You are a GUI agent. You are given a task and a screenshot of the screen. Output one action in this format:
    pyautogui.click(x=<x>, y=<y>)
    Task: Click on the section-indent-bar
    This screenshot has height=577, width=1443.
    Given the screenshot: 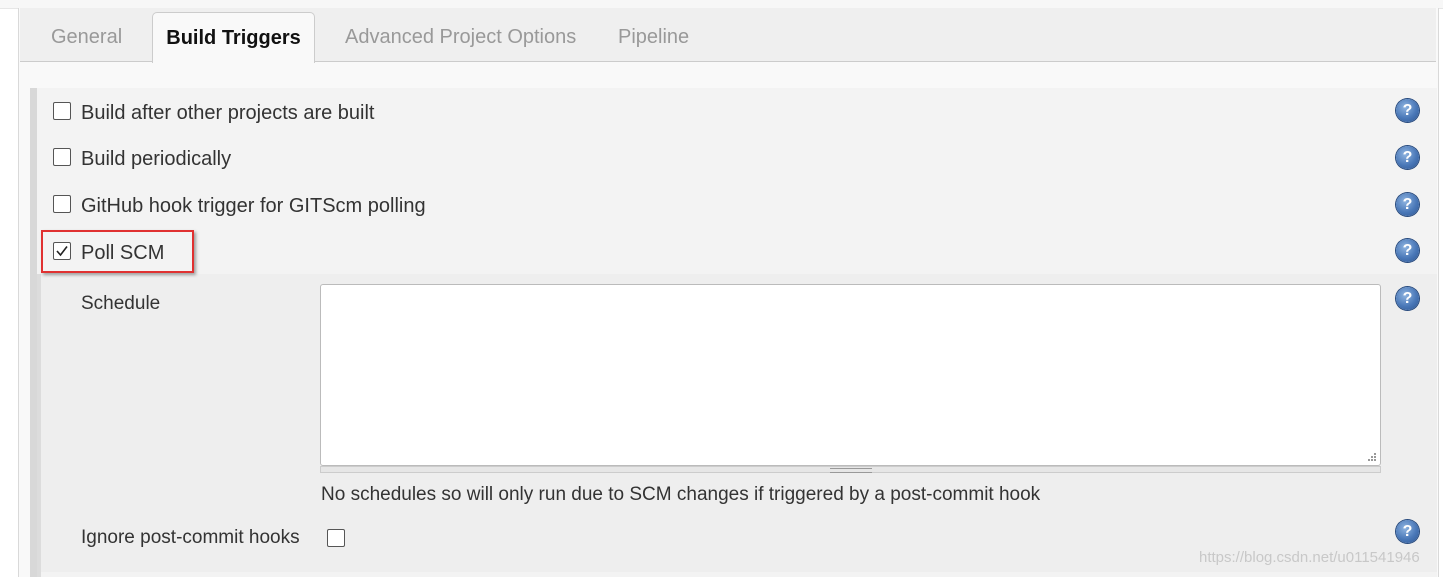 What is the action you would take?
    pyautogui.click(x=33, y=332)
    